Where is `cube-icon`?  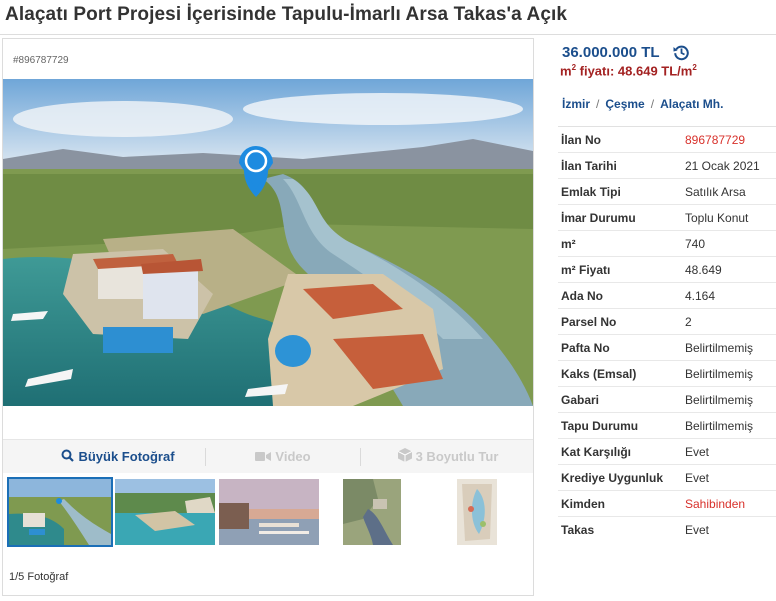 cube-icon is located at coordinates (404, 458).